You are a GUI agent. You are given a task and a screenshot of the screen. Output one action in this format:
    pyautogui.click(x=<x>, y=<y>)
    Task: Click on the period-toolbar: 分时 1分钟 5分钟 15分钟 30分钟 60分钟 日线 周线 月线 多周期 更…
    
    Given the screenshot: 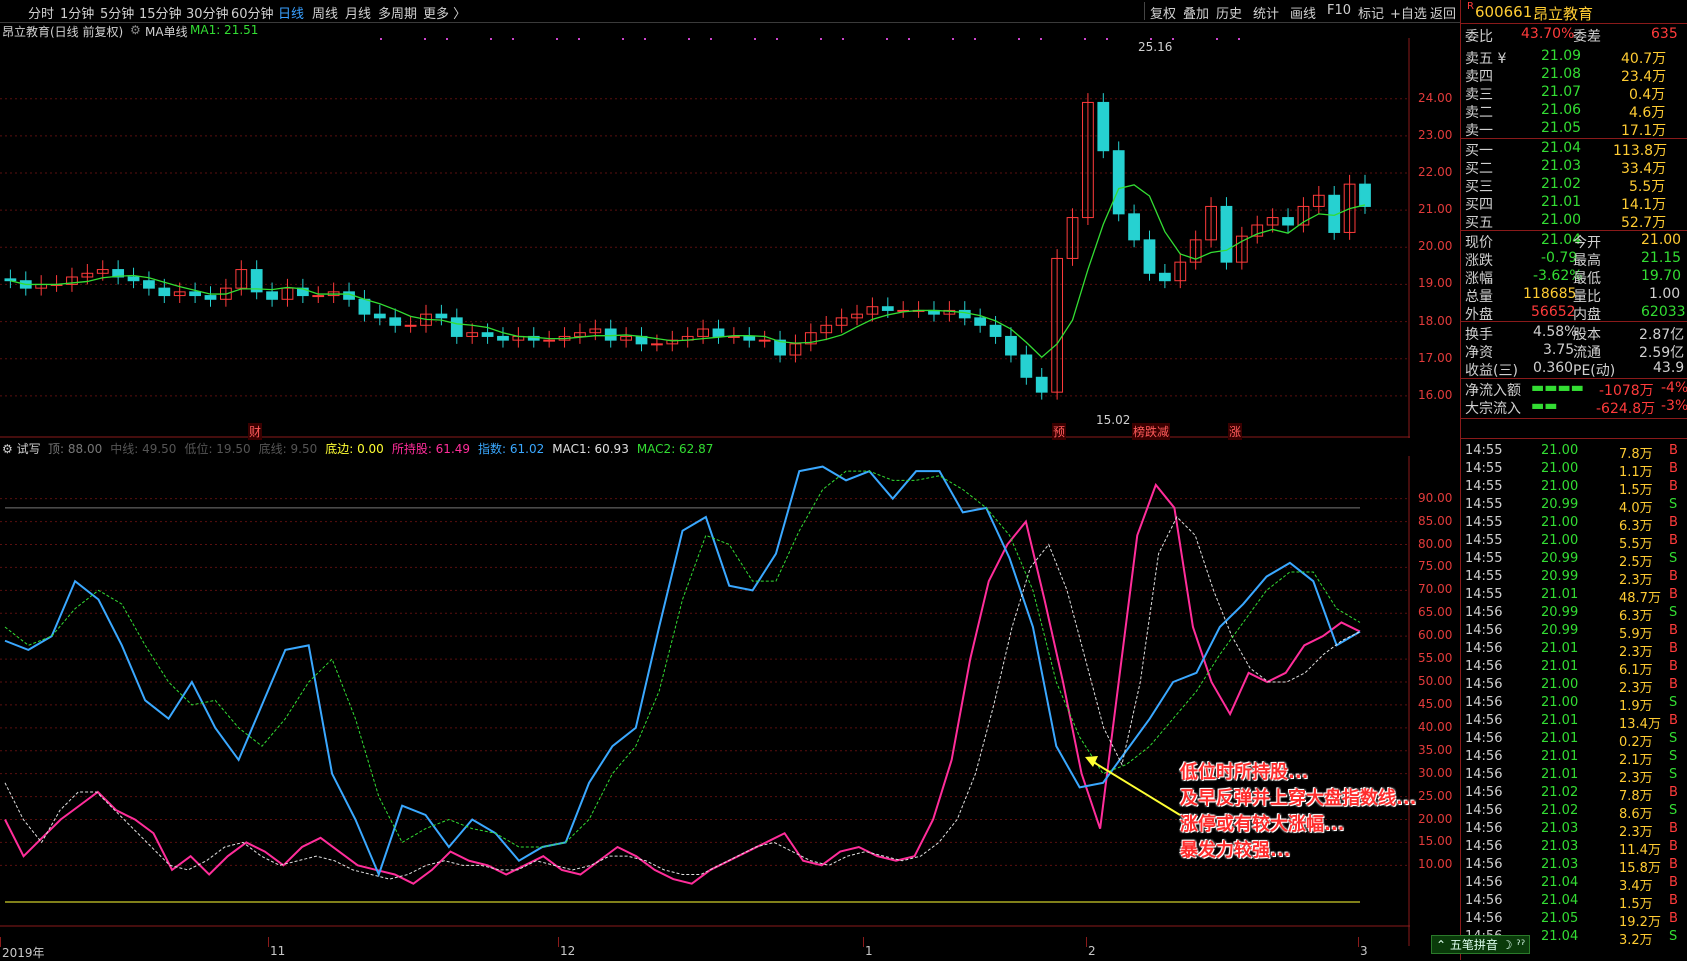 What is the action you would take?
    pyautogui.click(x=730, y=11)
    